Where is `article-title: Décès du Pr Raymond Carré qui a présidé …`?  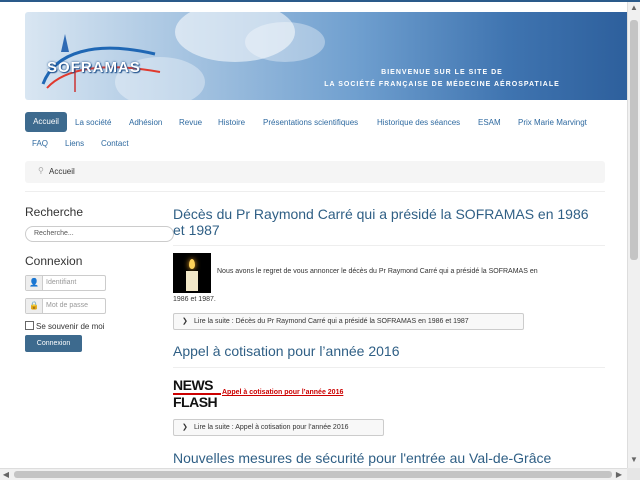 article-title: Décès du Pr Raymond Carré qui a présidé … is located at coordinates (388, 222).